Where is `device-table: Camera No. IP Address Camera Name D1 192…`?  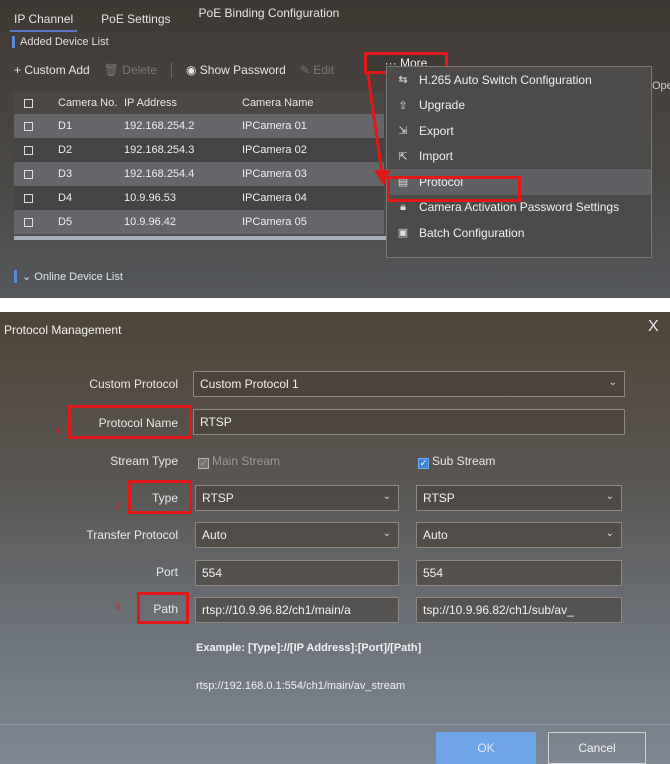
device-table: Camera No. IP Address Camera Name D1 192… is located at coordinates (199, 163).